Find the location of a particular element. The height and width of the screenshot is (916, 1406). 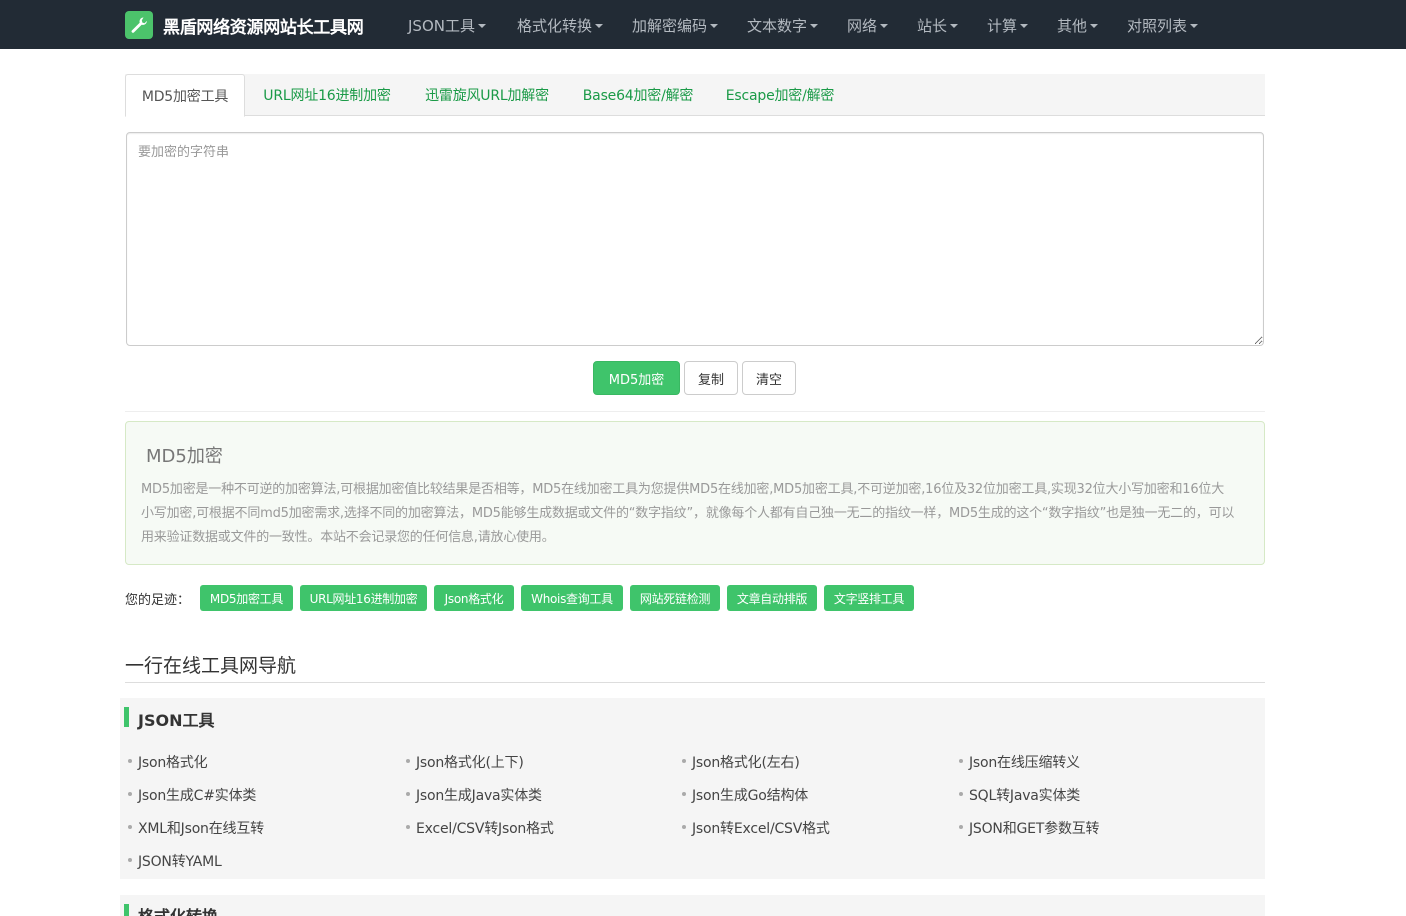

tool-link: Json生成Go结构体 is located at coordinates (745, 795).